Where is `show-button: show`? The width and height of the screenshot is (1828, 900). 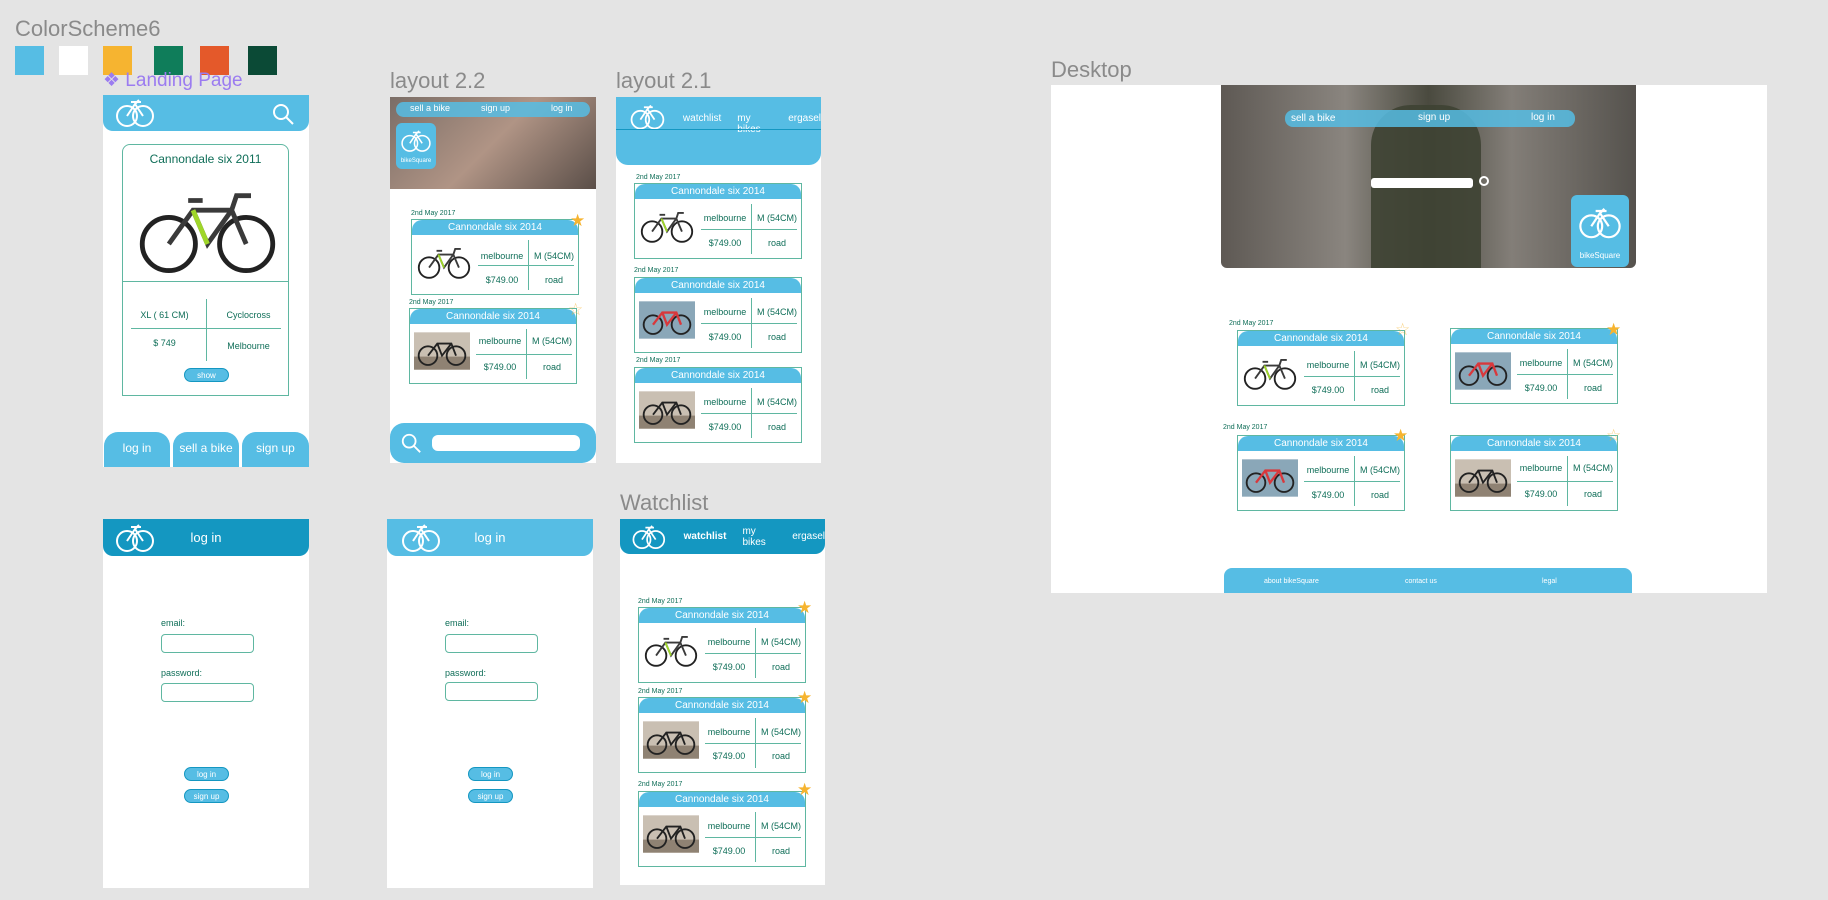 show-button: show is located at coordinates (206, 375).